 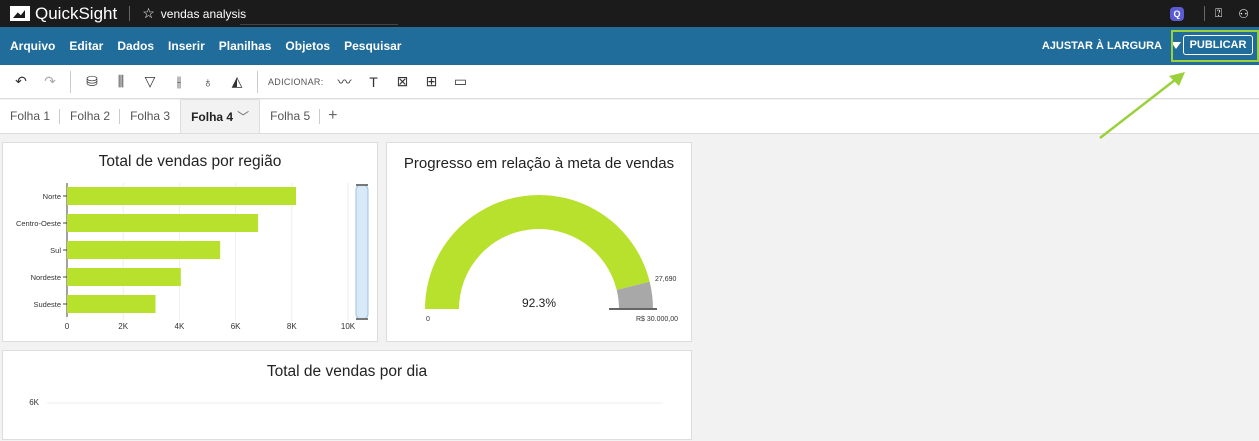 I want to click on tab-label: Folha 5, so click(x=290, y=116).